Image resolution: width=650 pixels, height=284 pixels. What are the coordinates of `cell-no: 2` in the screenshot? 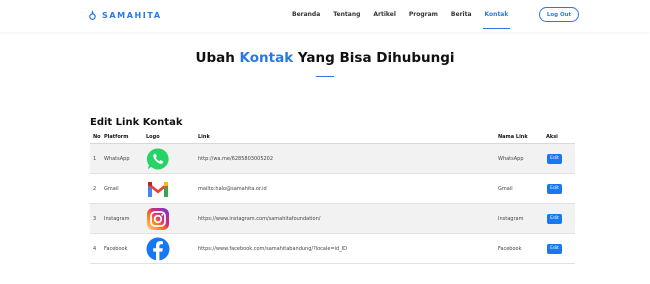 It's located at (95, 188).